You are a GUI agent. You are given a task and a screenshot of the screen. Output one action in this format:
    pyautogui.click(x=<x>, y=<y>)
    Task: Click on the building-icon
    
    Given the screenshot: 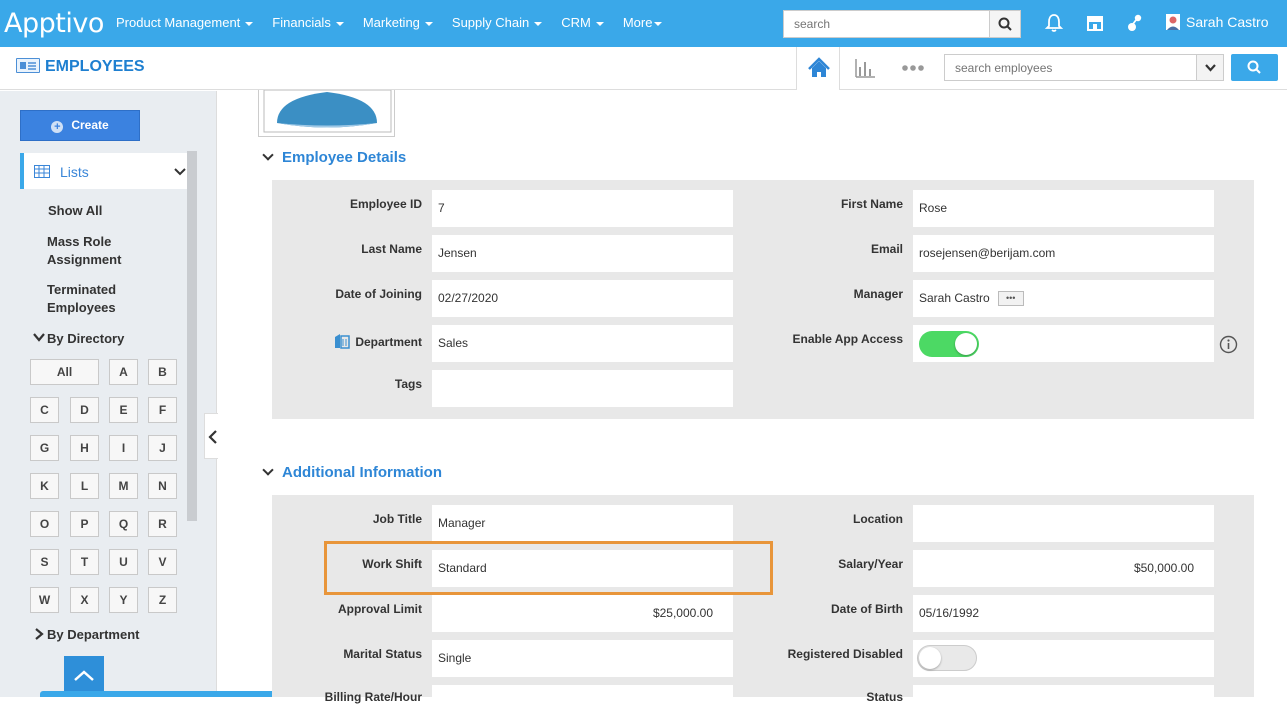 What is the action you would take?
    pyautogui.click(x=343, y=341)
    